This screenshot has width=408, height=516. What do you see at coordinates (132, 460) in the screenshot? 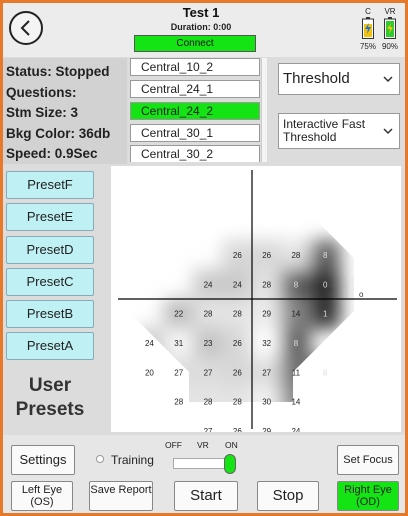
I see `training-label: Training` at bounding box center [132, 460].